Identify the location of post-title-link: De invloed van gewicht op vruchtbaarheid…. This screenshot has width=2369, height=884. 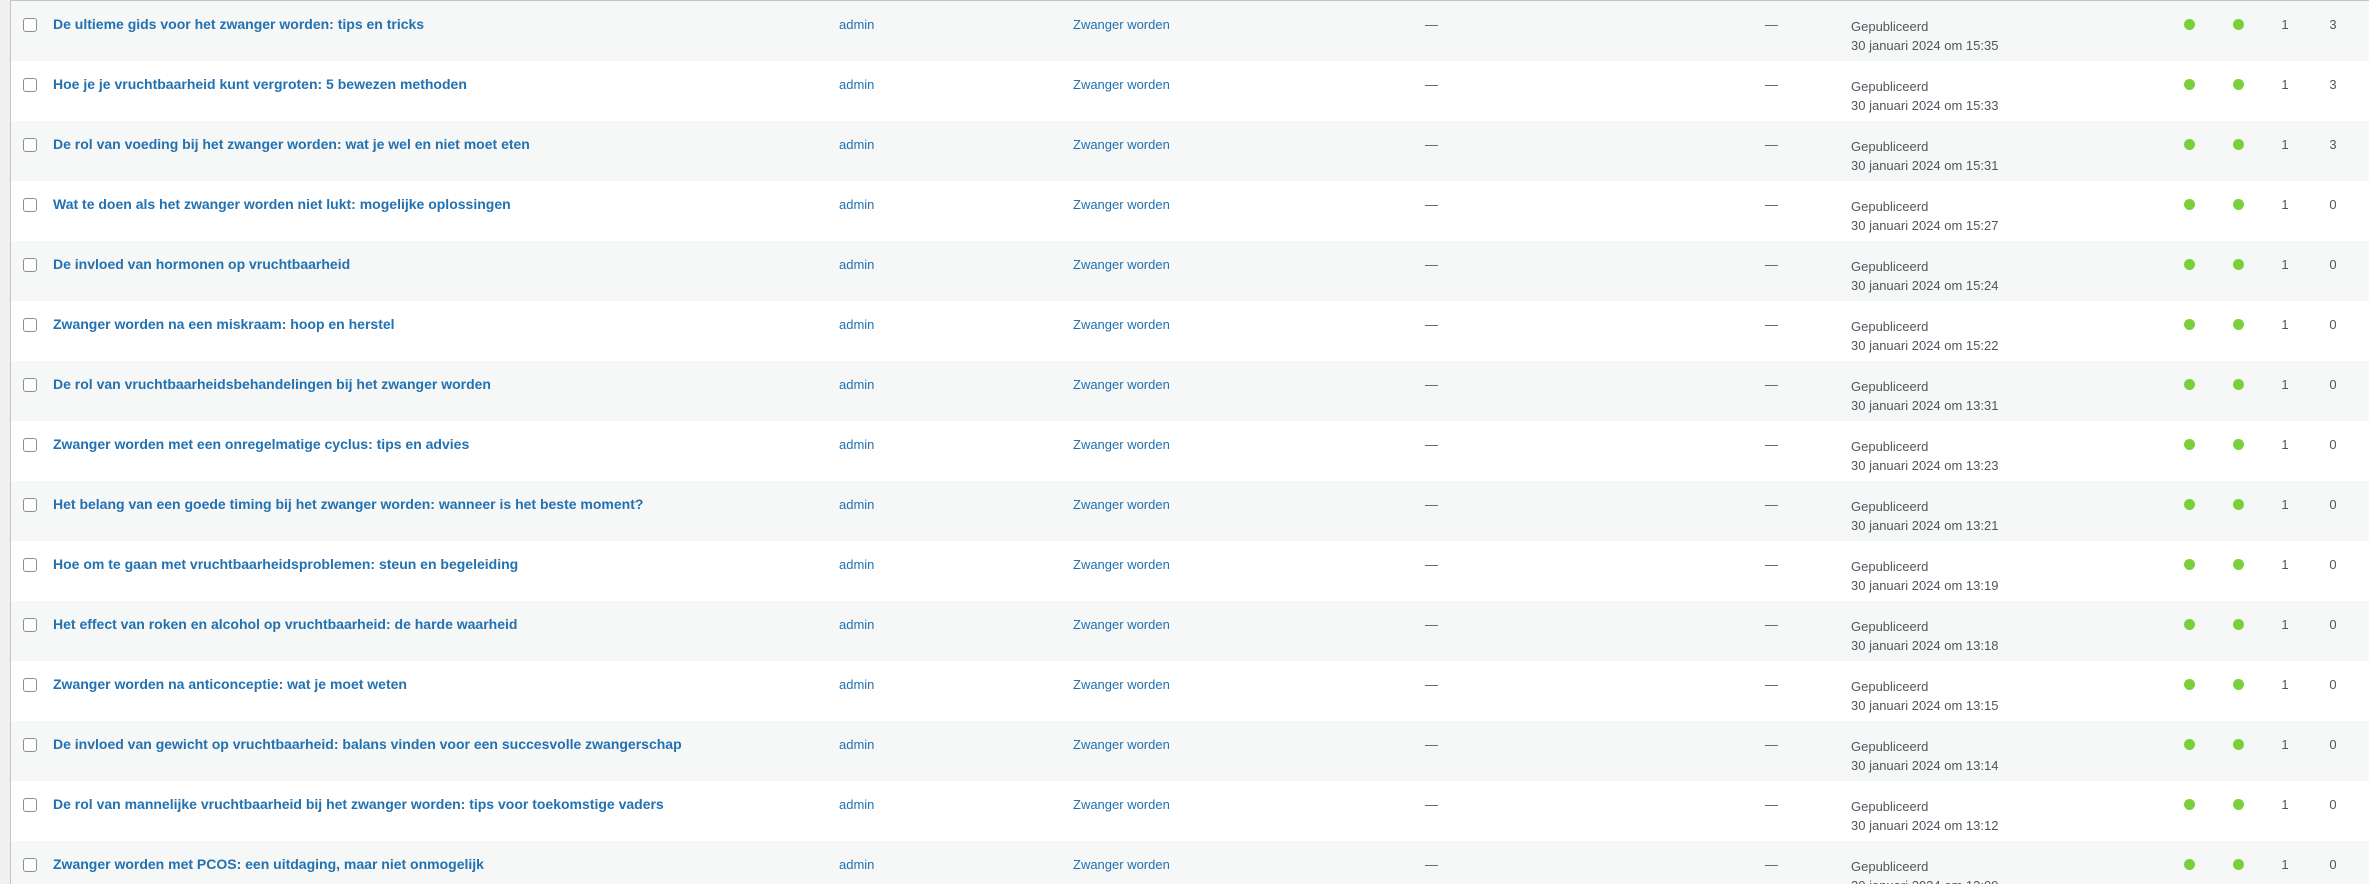
(367, 744).